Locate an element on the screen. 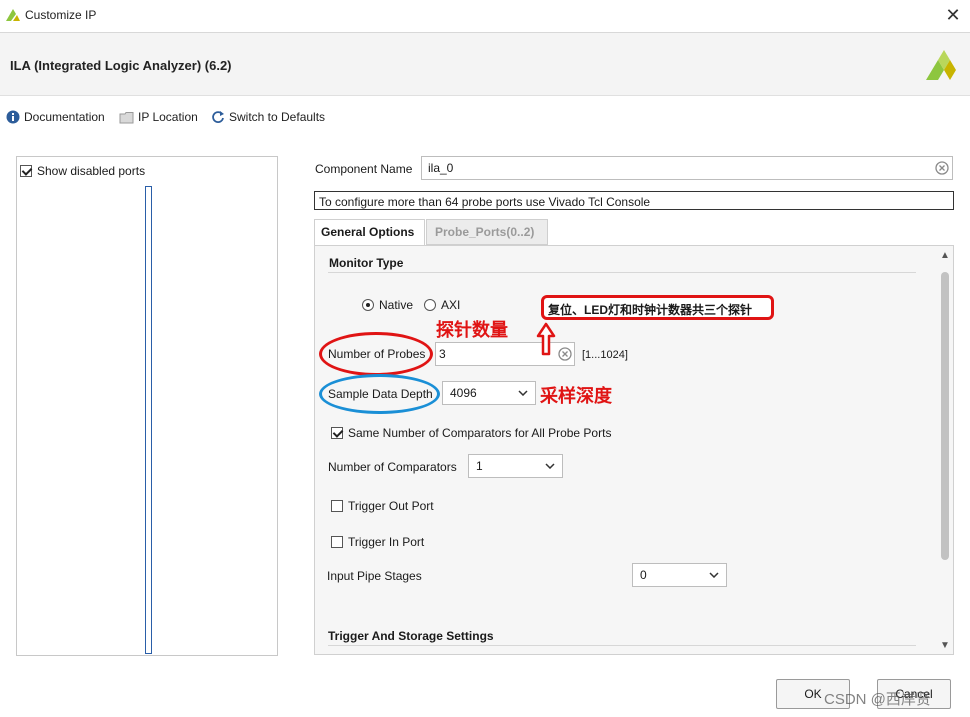  show-disabled-ports-checkbox: Show disabled ports is located at coordinates (82, 171).